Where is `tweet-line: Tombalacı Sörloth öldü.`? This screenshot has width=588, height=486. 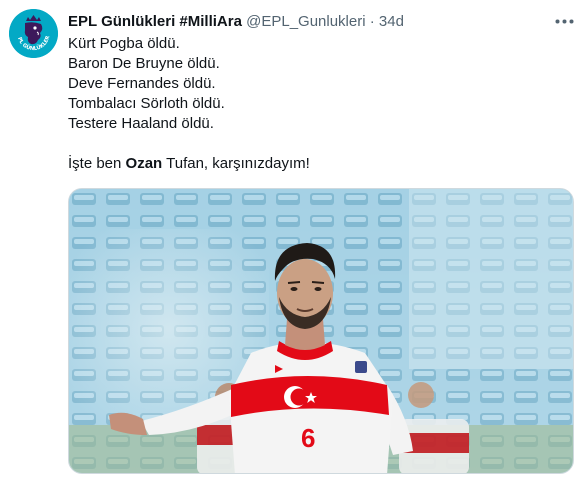 tweet-line: Tombalacı Sörloth öldü. is located at coordinates (146, 103).